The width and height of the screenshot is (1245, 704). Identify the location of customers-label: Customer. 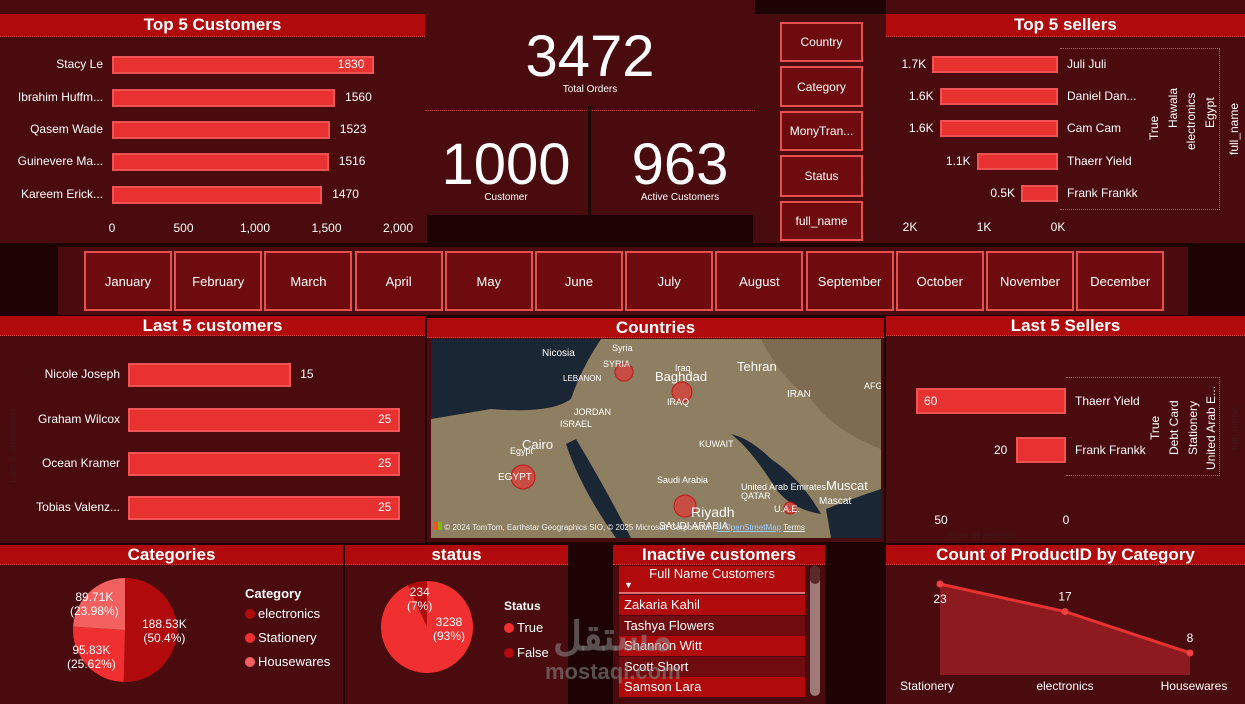
(506, 197).